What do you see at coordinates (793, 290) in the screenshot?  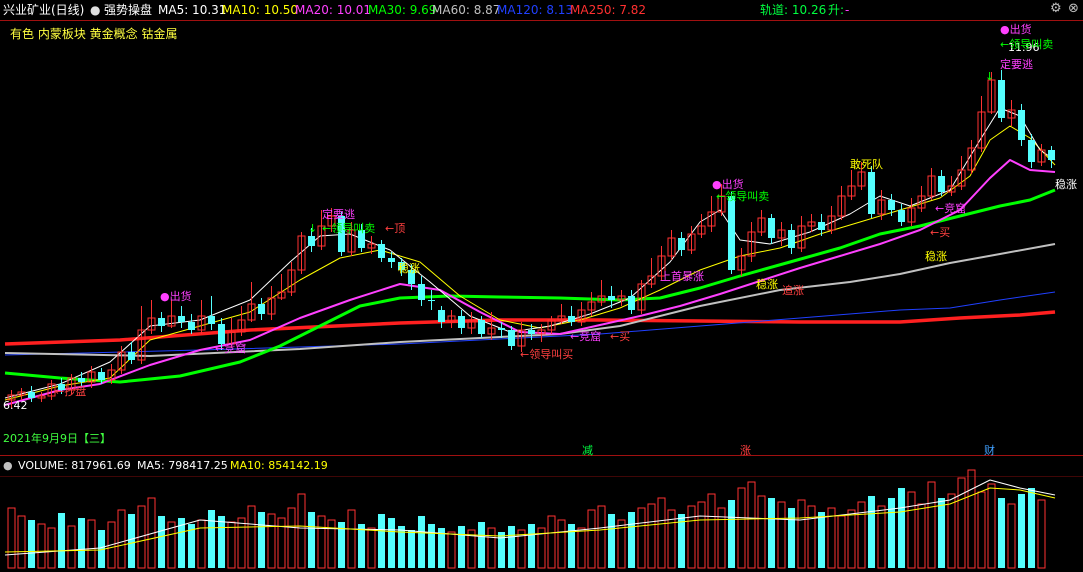 I see `signal-qihuo: 追涨` at bounding box center [793, 290].